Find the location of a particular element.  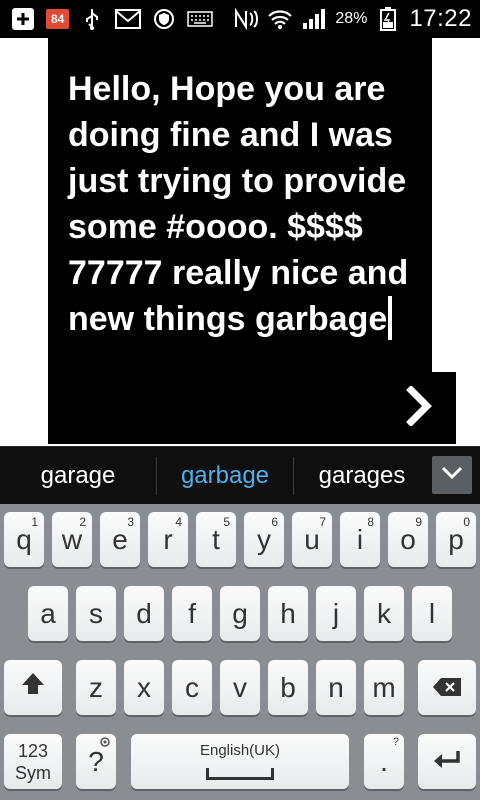

key-z: z is located at coordinates (96, 687).